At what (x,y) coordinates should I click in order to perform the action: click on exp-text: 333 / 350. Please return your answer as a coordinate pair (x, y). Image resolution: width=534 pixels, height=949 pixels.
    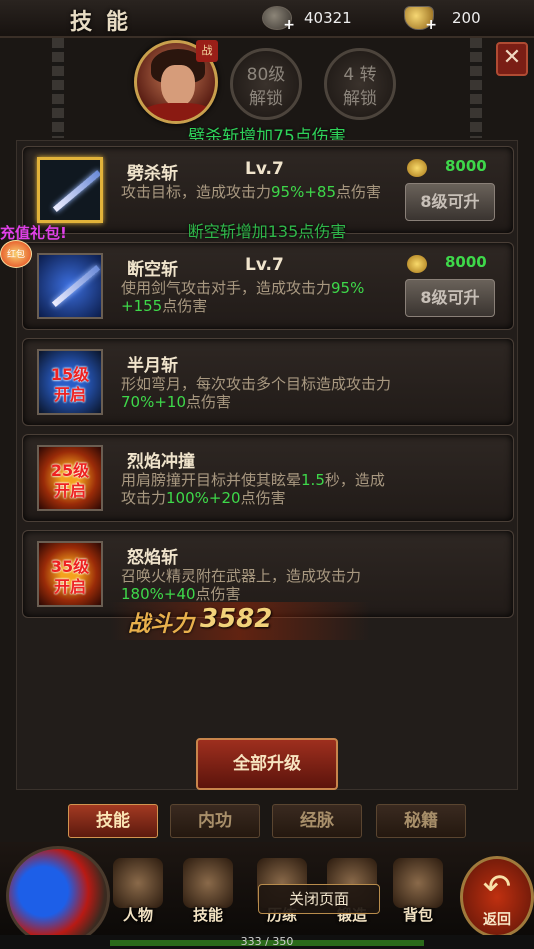
    Looking at the image, I should click on (267, 941).